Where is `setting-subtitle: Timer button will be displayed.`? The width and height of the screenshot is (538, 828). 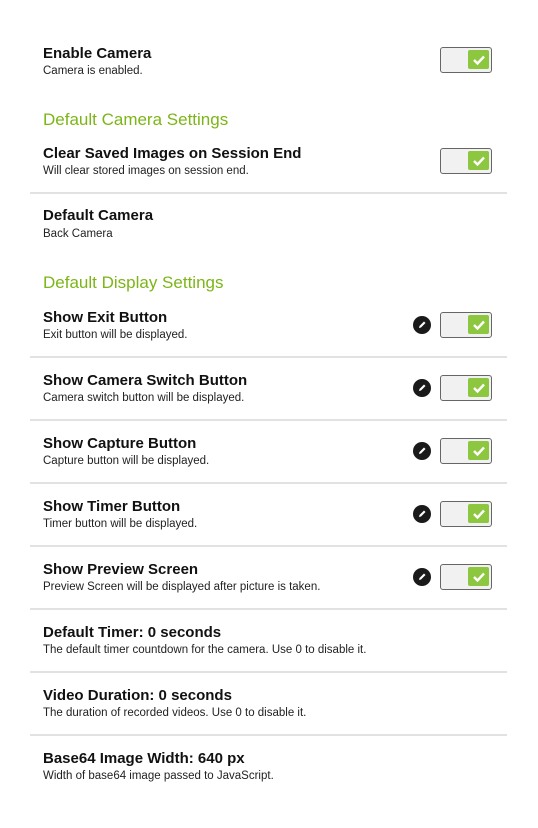
setting-subtitle: Timer button will be displayed. is located at coordinates (120, 524).